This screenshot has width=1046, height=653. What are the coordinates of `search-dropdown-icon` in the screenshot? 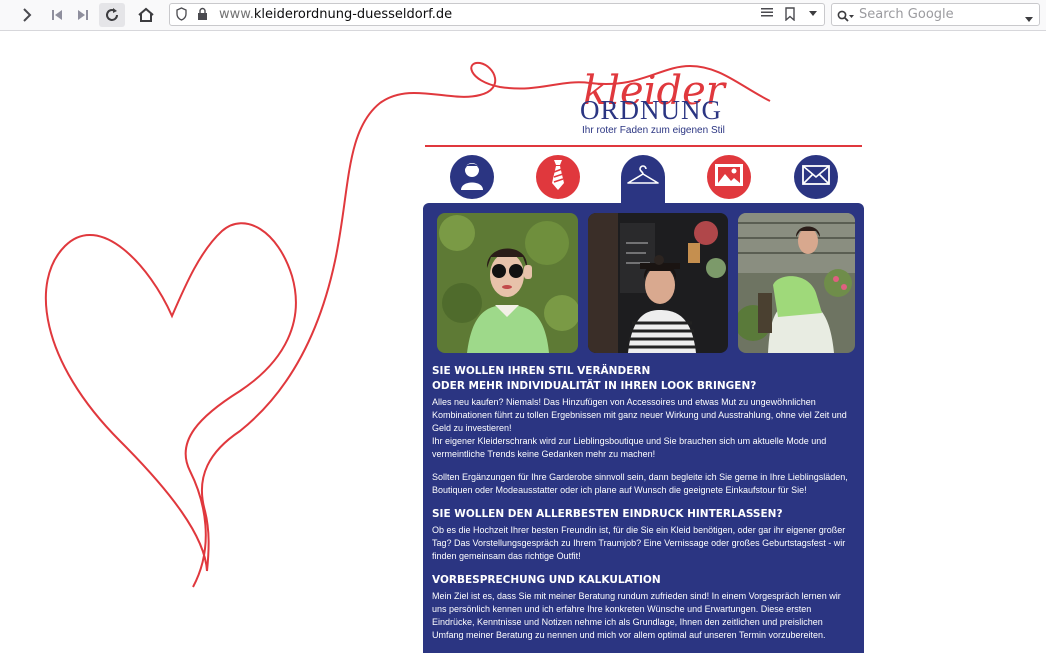 It's located at (1029, 19).